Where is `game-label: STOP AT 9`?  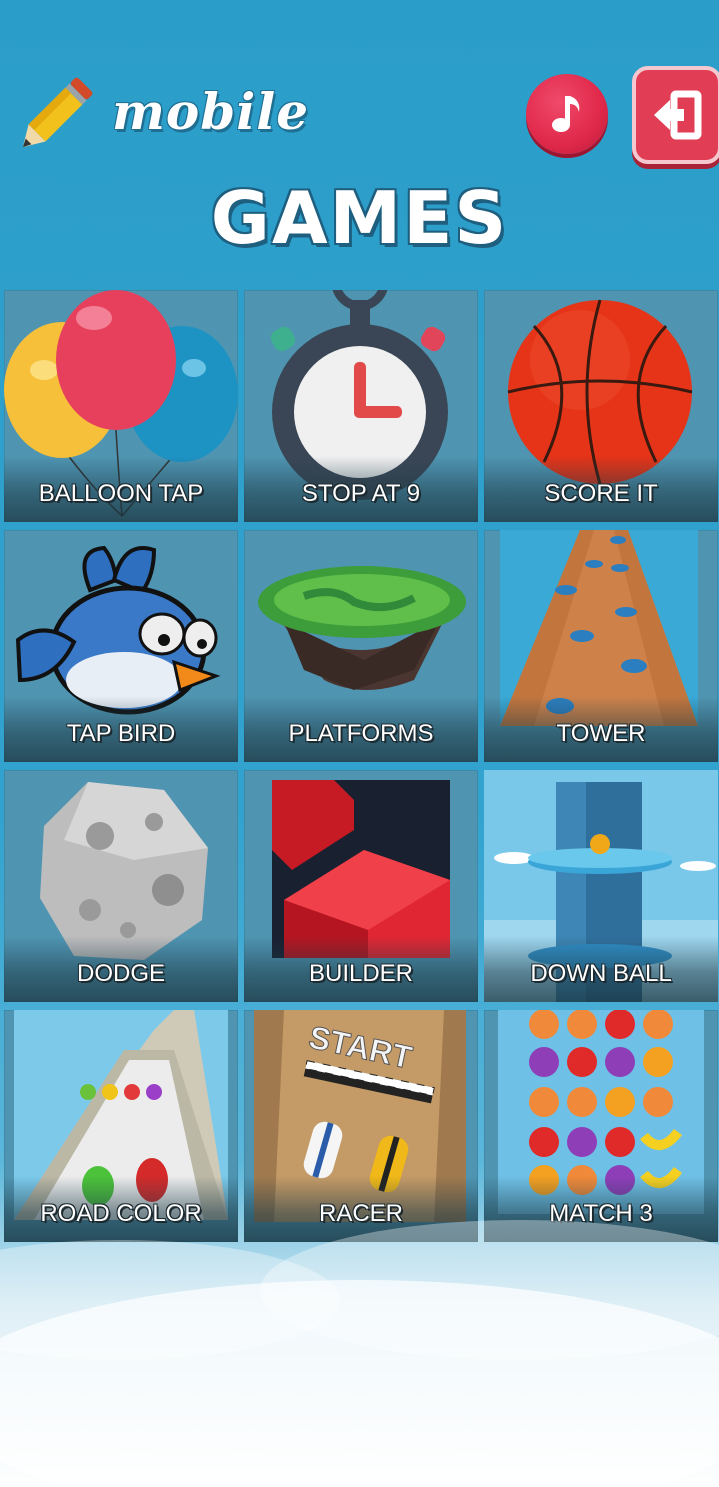
game-label: STOP AT 9 is located at coordinates (361, 493).